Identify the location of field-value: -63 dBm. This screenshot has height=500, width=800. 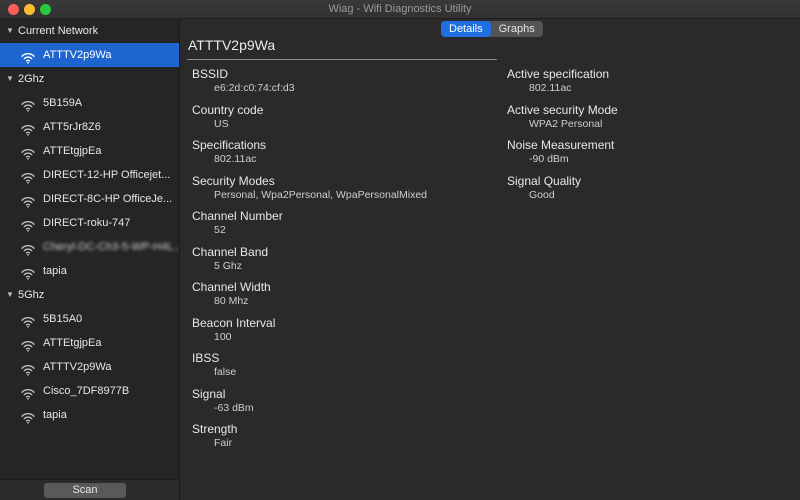
(234, 407).